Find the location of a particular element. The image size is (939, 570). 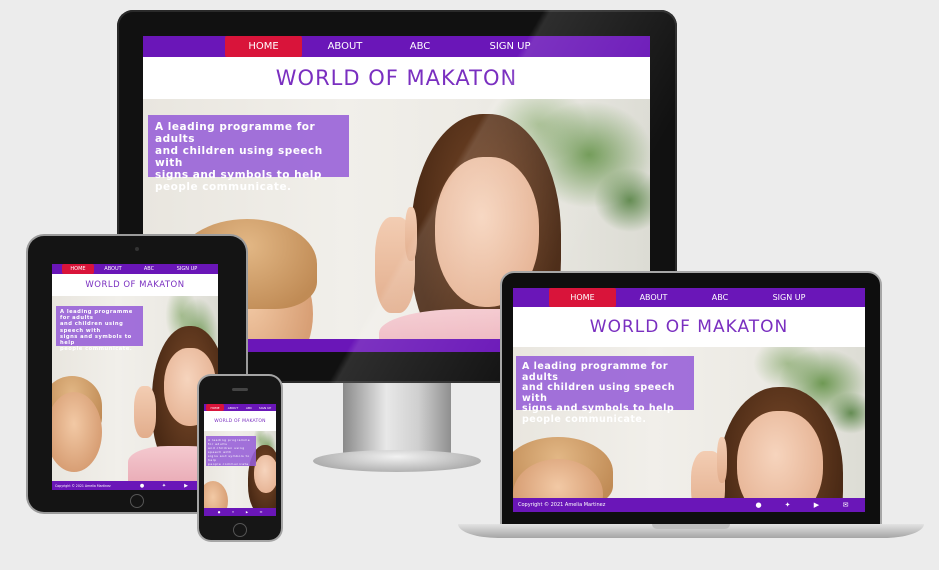

tablet-home-button is located at coordinates (137, 501).